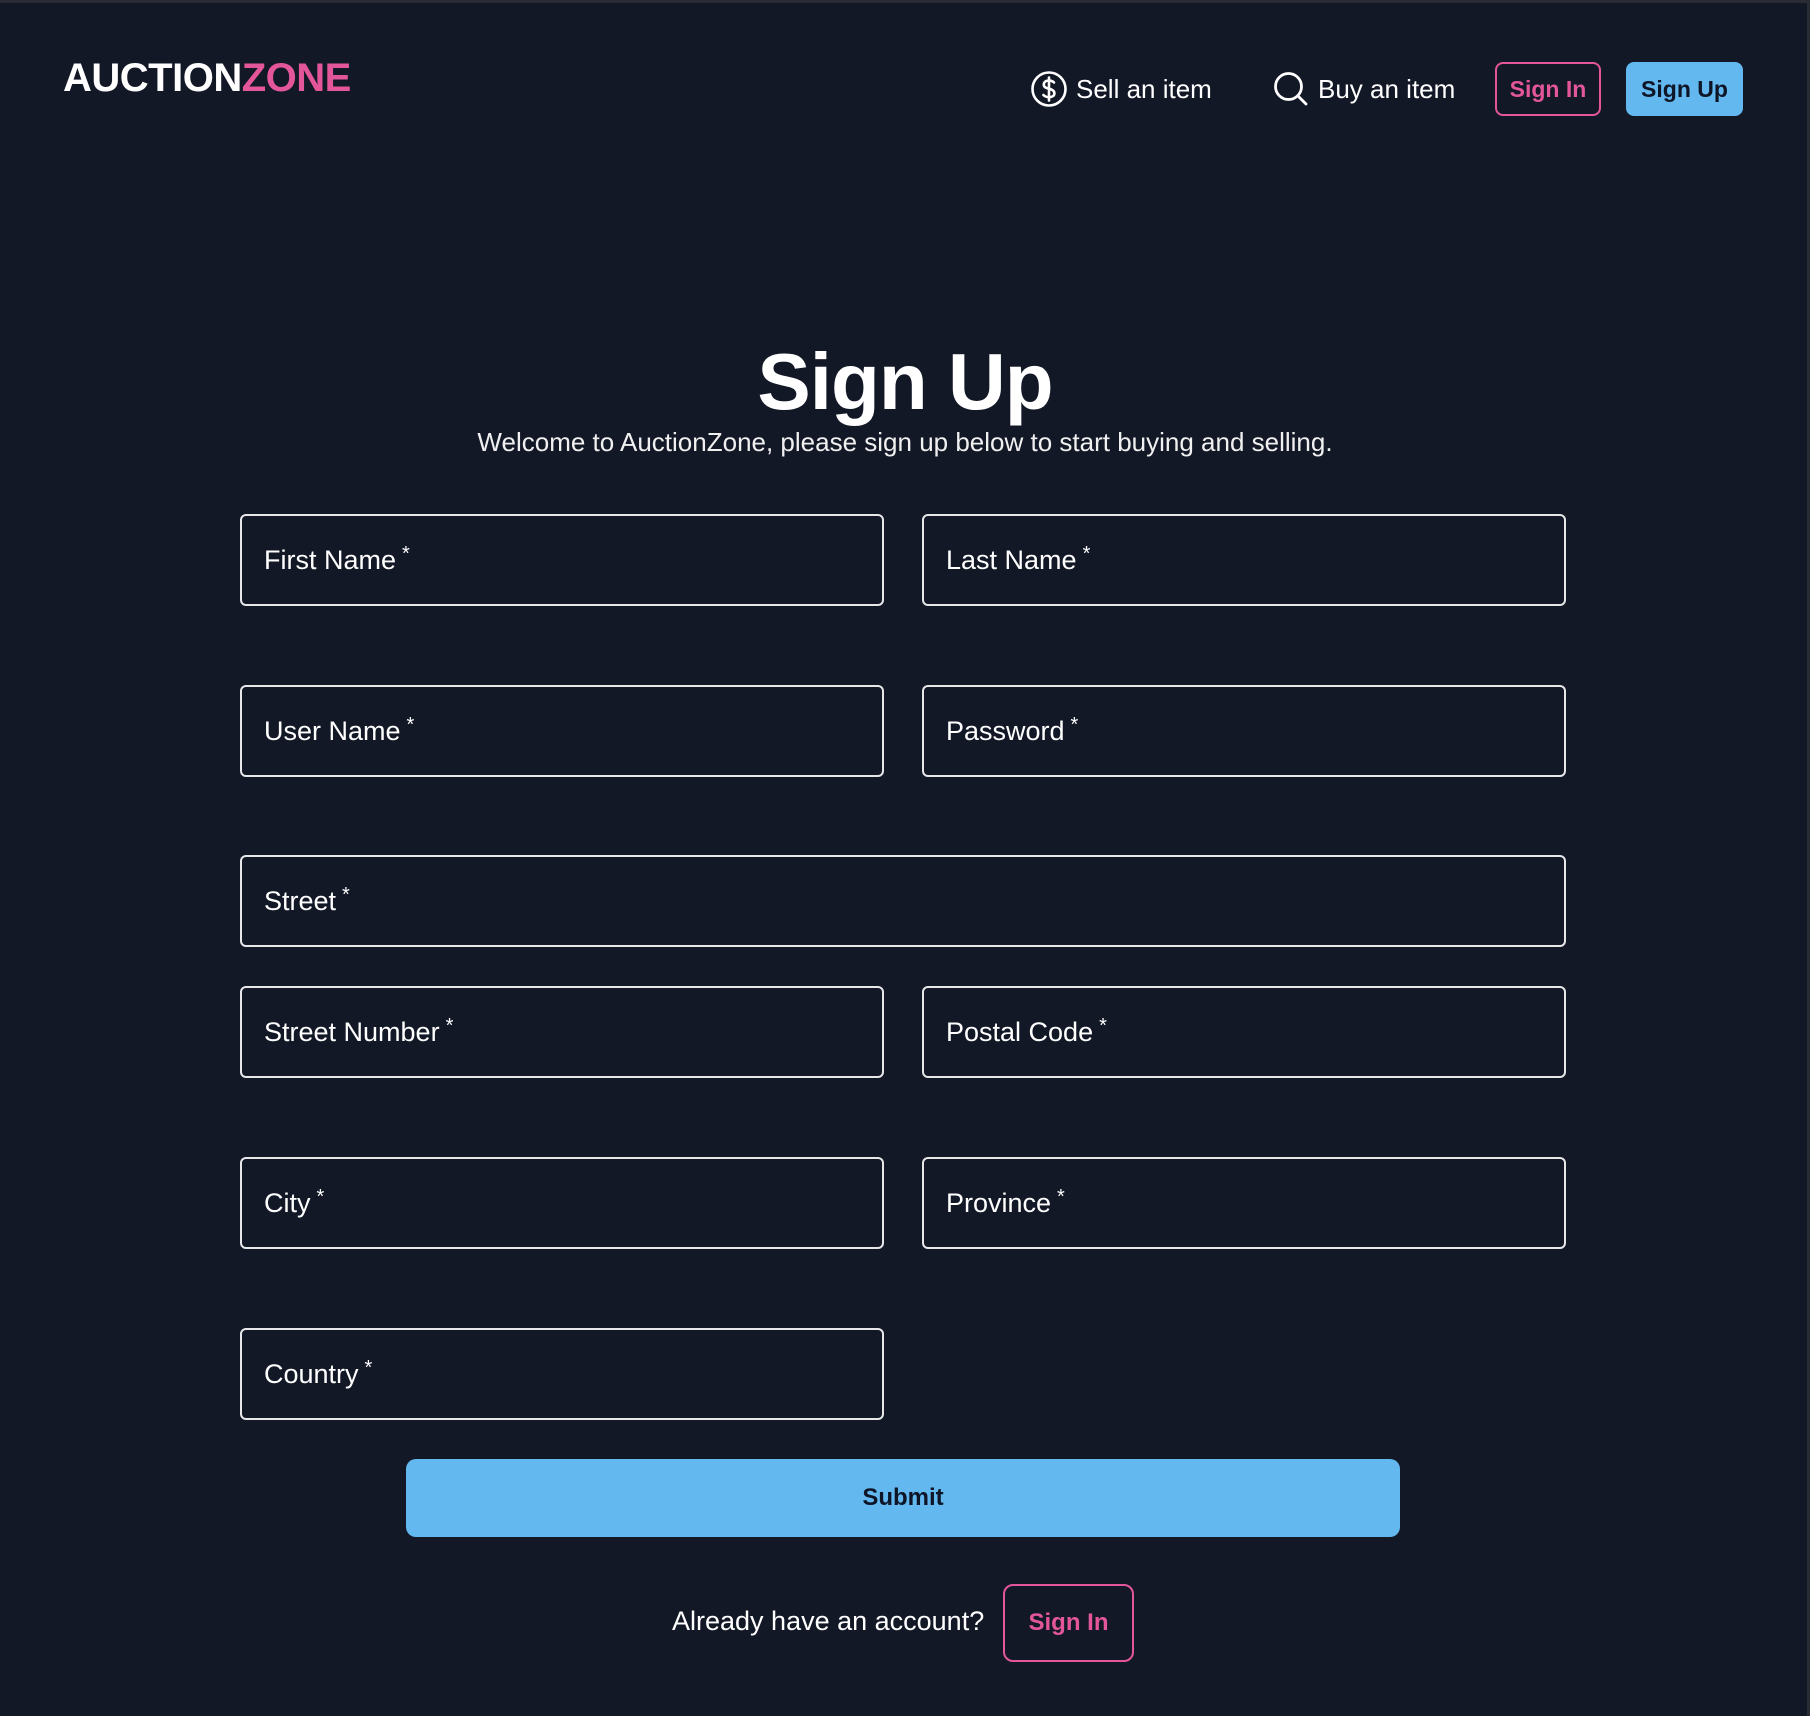 The height and width of the screenshot is (1716, 1810). I want to click on password-field: Password *, so click(1244, 731).